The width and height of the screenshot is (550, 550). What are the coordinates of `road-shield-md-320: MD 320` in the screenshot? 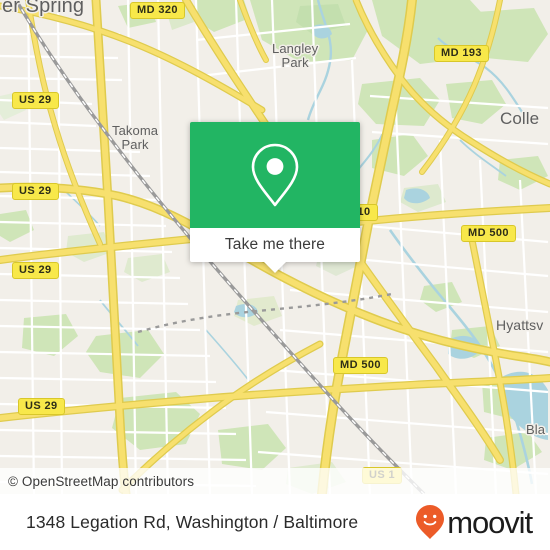 It's located at (157, 10).